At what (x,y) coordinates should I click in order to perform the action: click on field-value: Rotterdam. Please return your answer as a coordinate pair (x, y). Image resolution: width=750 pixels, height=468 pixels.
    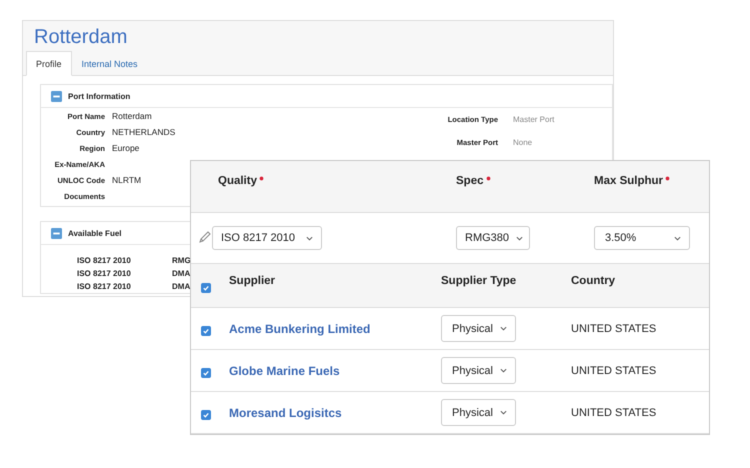
    Looking at the image, I should click on (132, 116).